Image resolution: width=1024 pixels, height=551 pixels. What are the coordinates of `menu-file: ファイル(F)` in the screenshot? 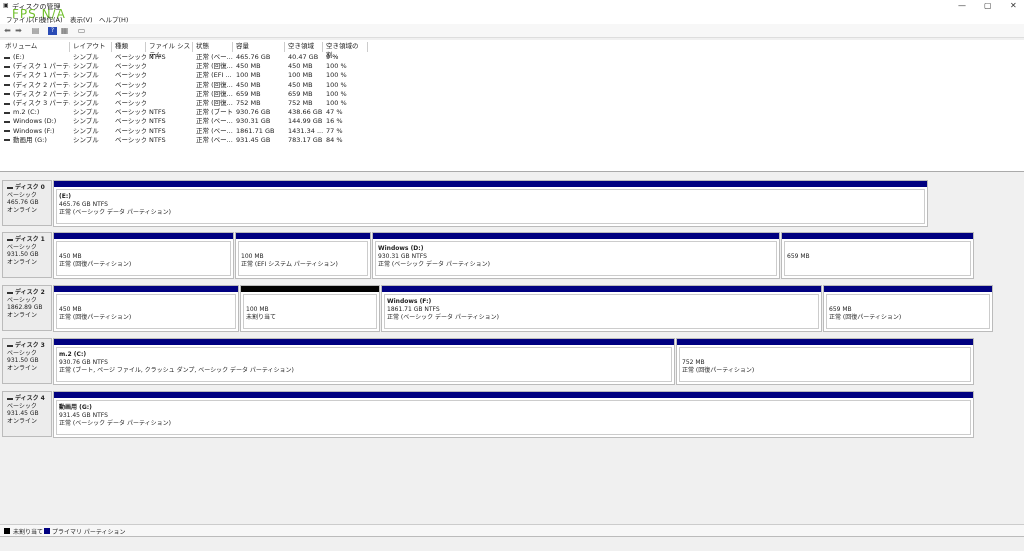 It's located at (23, 19).